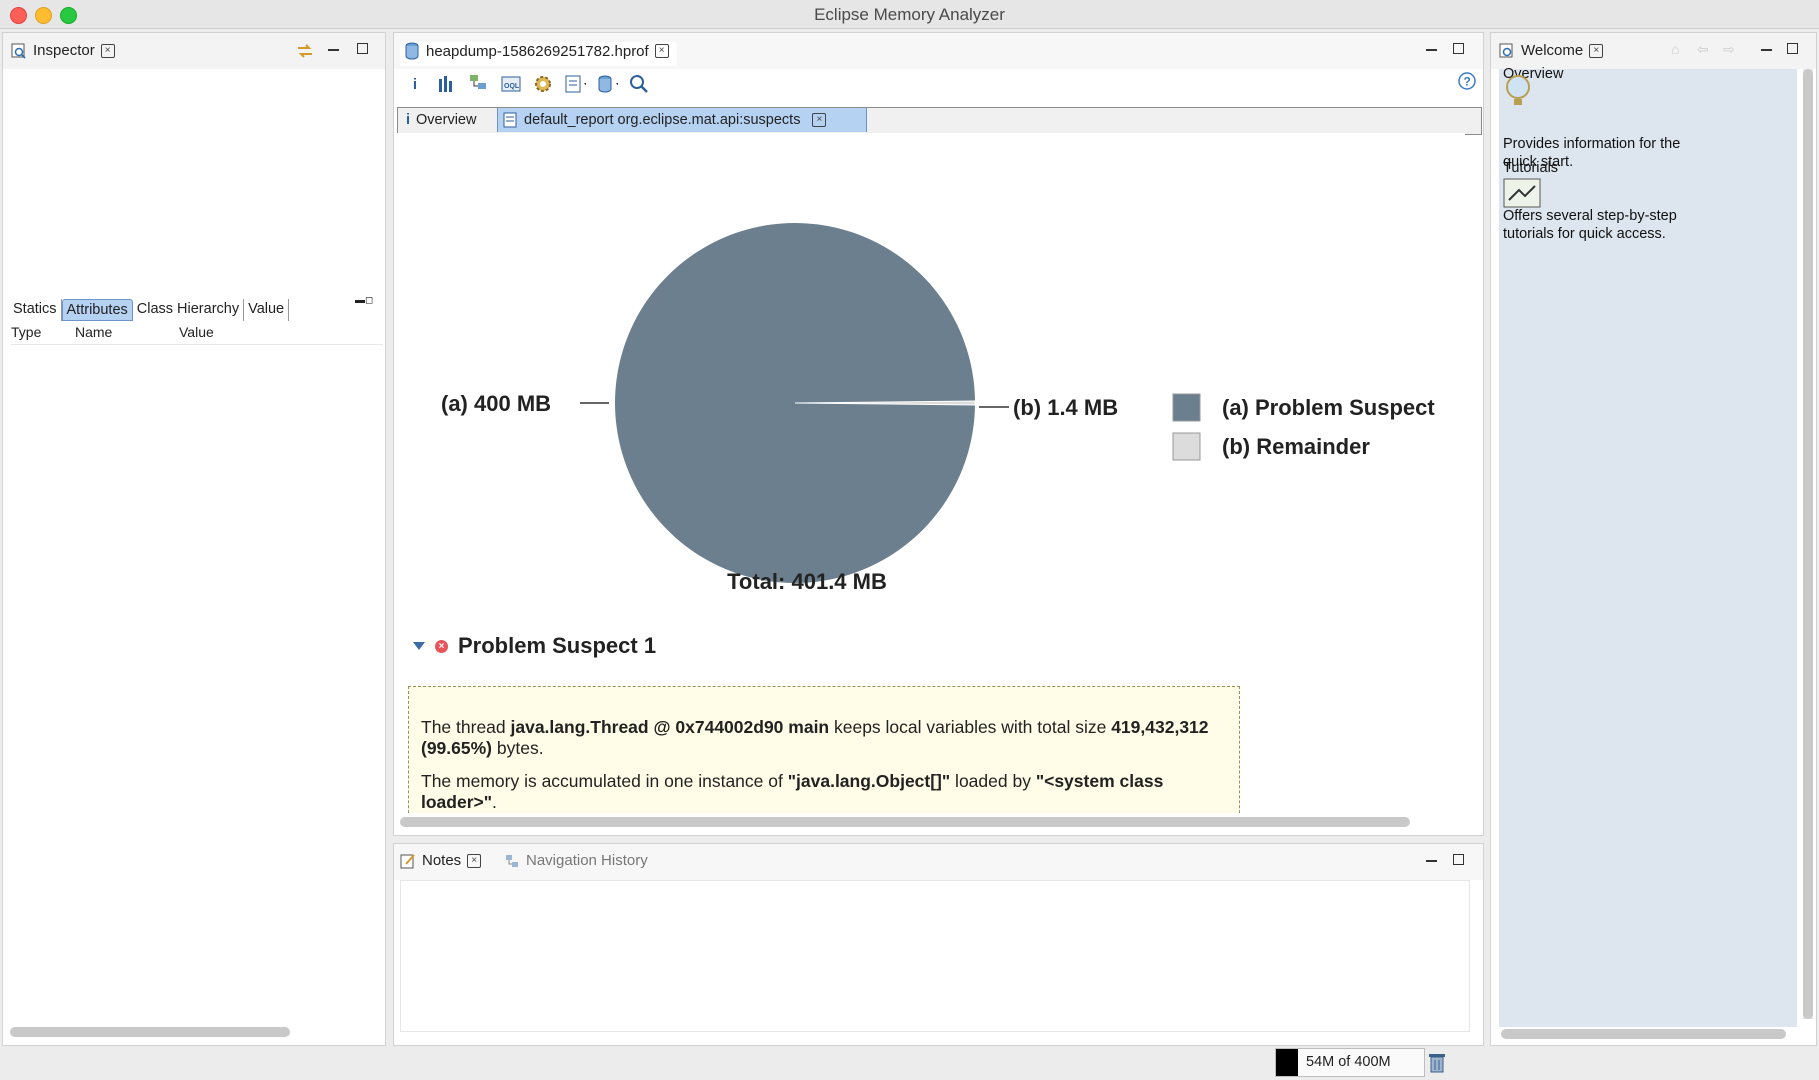  What do you see at coordinates (905, 822) in the screenshot?
I see `report-hscrollbar` at bounding box center [905, 822].